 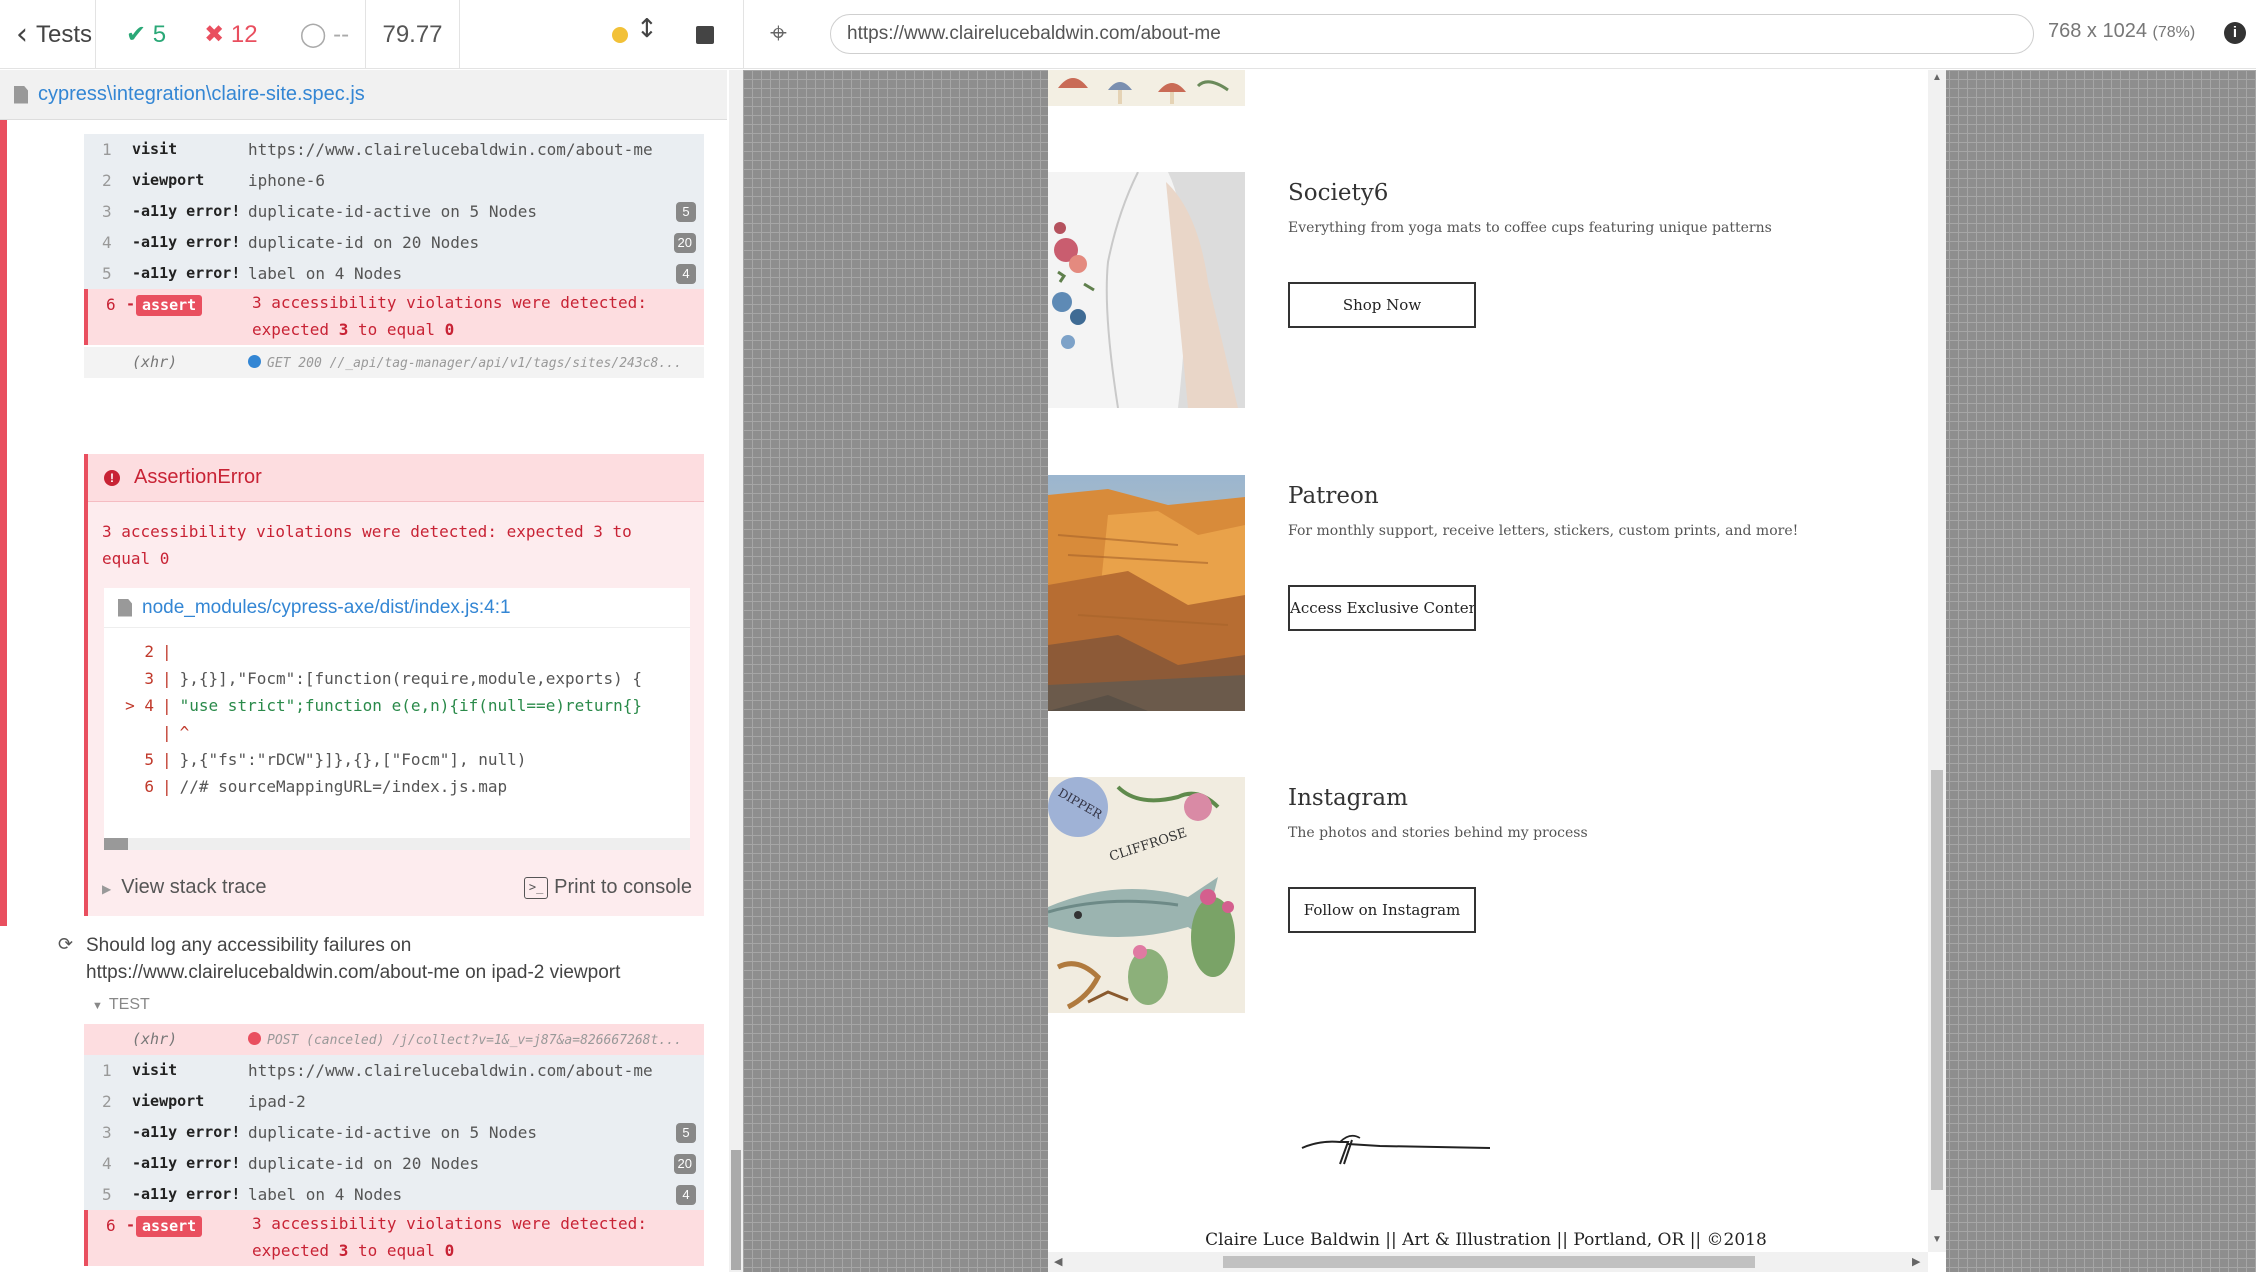 What do you see at coordinates (394, 180) in the screenshot?
I see `command-row: 2 viewport iphone-6` at bounding box center [394, 180].